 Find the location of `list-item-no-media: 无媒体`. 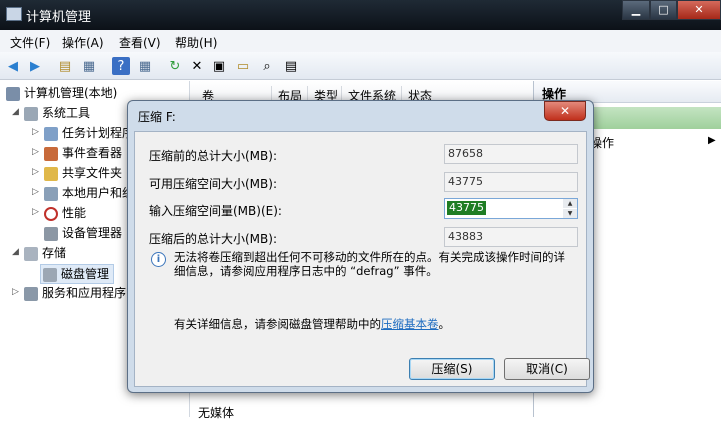

list-item-no-media: 无媒体 is located at coordinates (216, 413).